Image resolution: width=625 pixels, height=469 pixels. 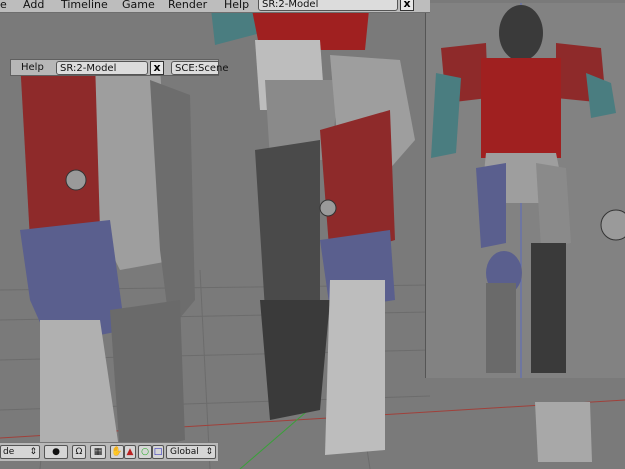 I want to click on scale-manipulator-button: □, so click(x=158, y=452).